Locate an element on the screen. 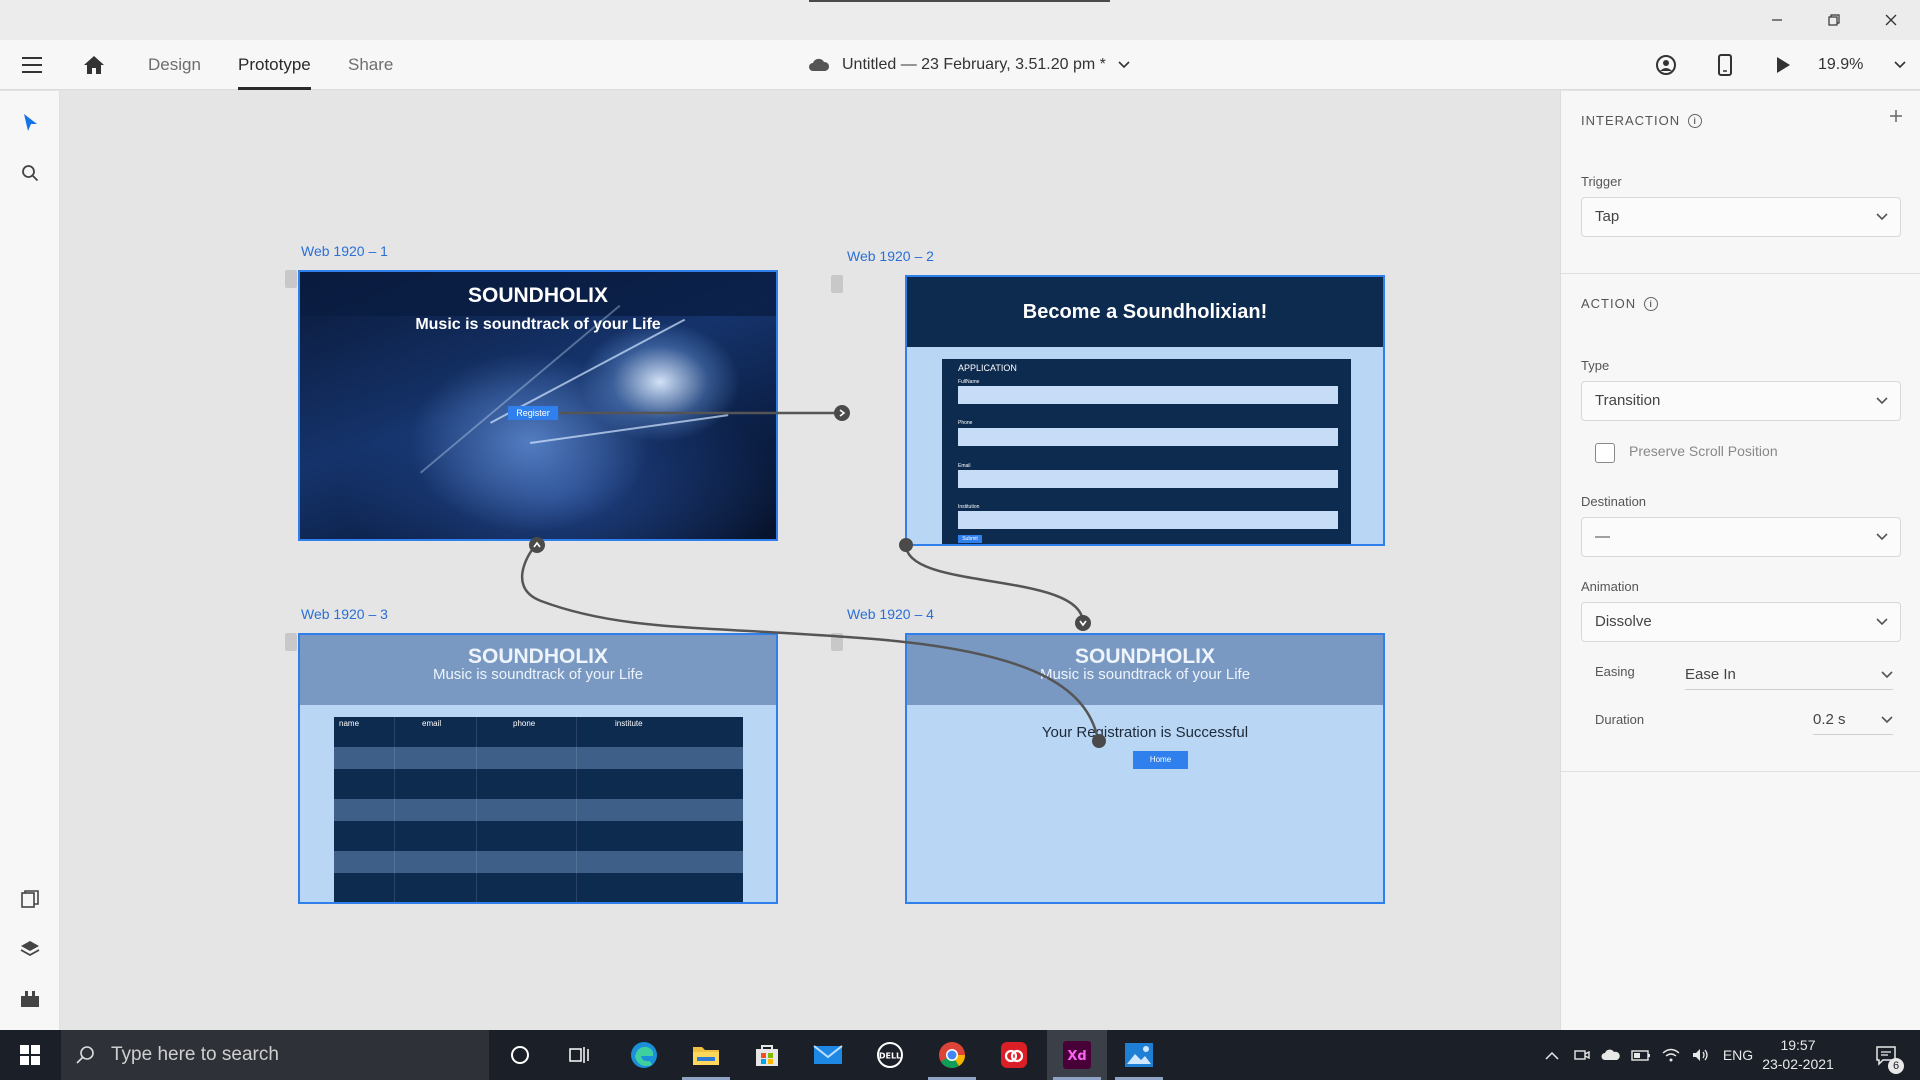 The height and width of the screenshot is (1080, 1920). photos-icon is located at coordinates (1139, 1055).